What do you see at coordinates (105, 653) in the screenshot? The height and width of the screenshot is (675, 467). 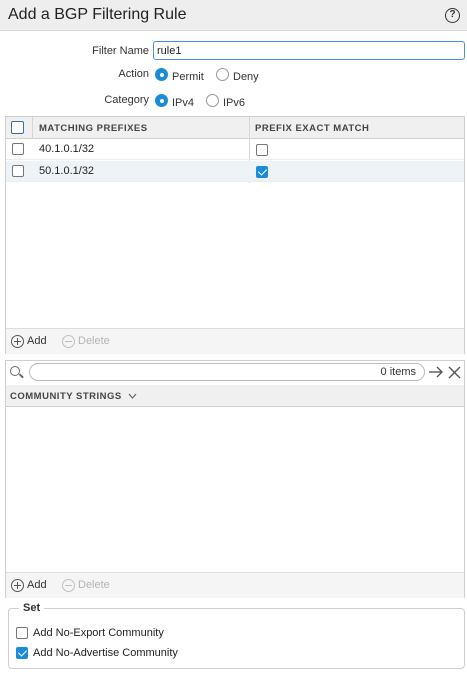 I see `no-advertise-label: Add No-Advertise Community` at bounding box center [105, 653].